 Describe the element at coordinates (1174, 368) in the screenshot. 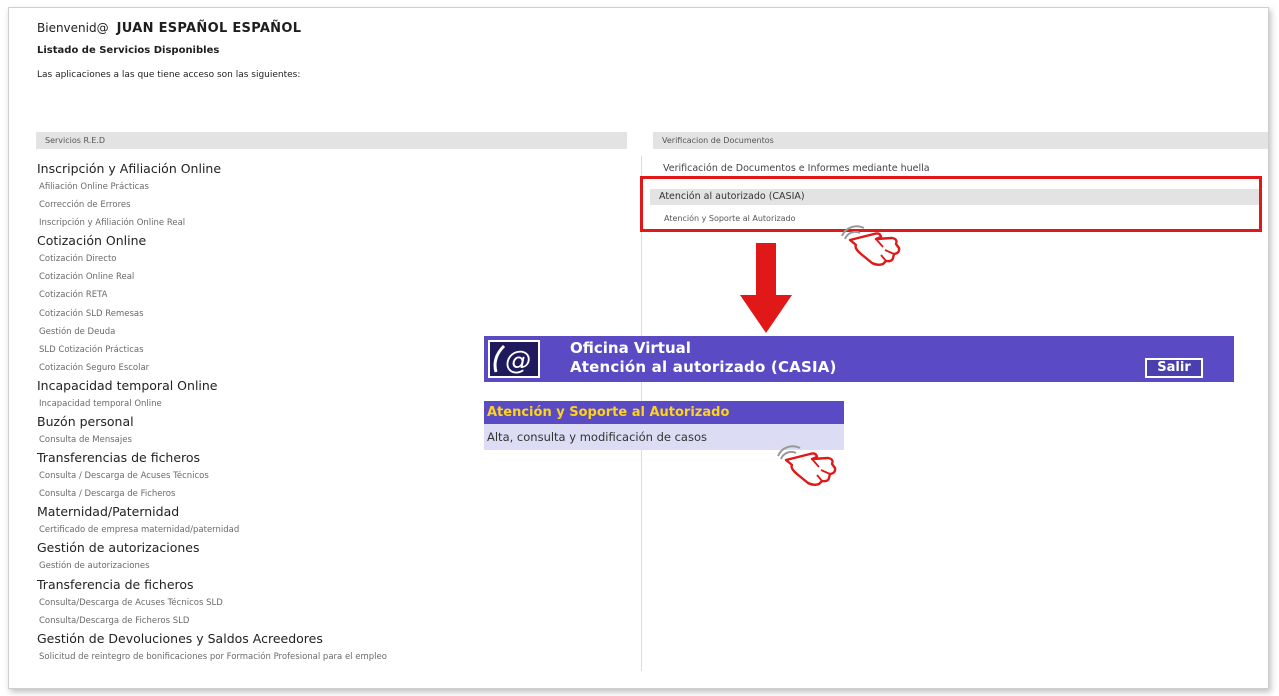

I see `salir-button: Salir` at that location.